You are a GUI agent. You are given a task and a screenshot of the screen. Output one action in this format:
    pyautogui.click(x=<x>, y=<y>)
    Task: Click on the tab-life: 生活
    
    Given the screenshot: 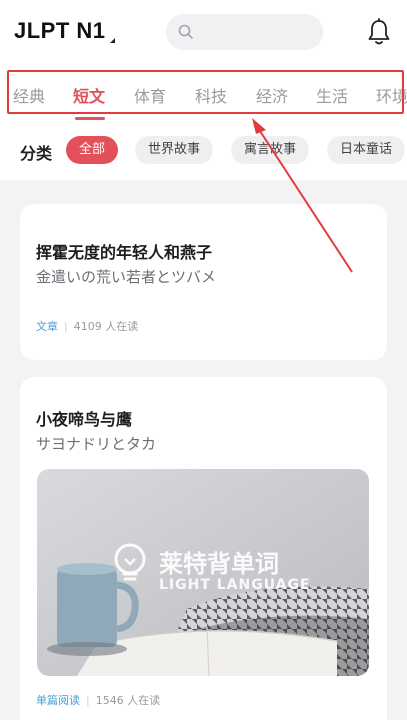 What is the action you would take?
    pyautogui.click(x=332, y=95)
    